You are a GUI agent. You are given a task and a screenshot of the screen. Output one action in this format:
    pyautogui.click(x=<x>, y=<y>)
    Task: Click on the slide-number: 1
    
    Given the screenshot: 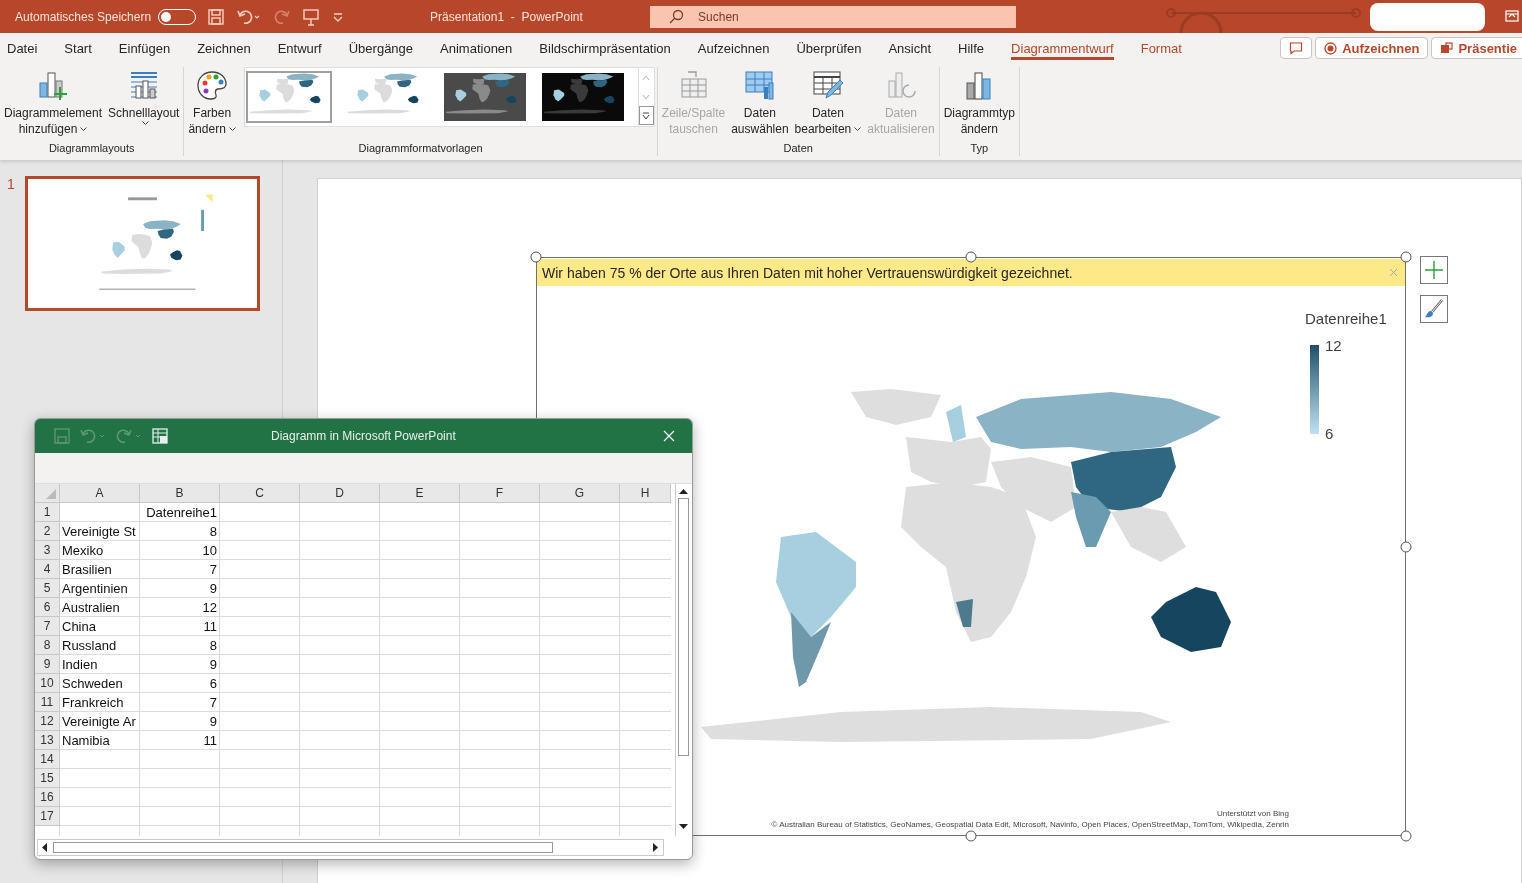 What is the action you would take?
    pyautogui.click(x=11, y=184)
    